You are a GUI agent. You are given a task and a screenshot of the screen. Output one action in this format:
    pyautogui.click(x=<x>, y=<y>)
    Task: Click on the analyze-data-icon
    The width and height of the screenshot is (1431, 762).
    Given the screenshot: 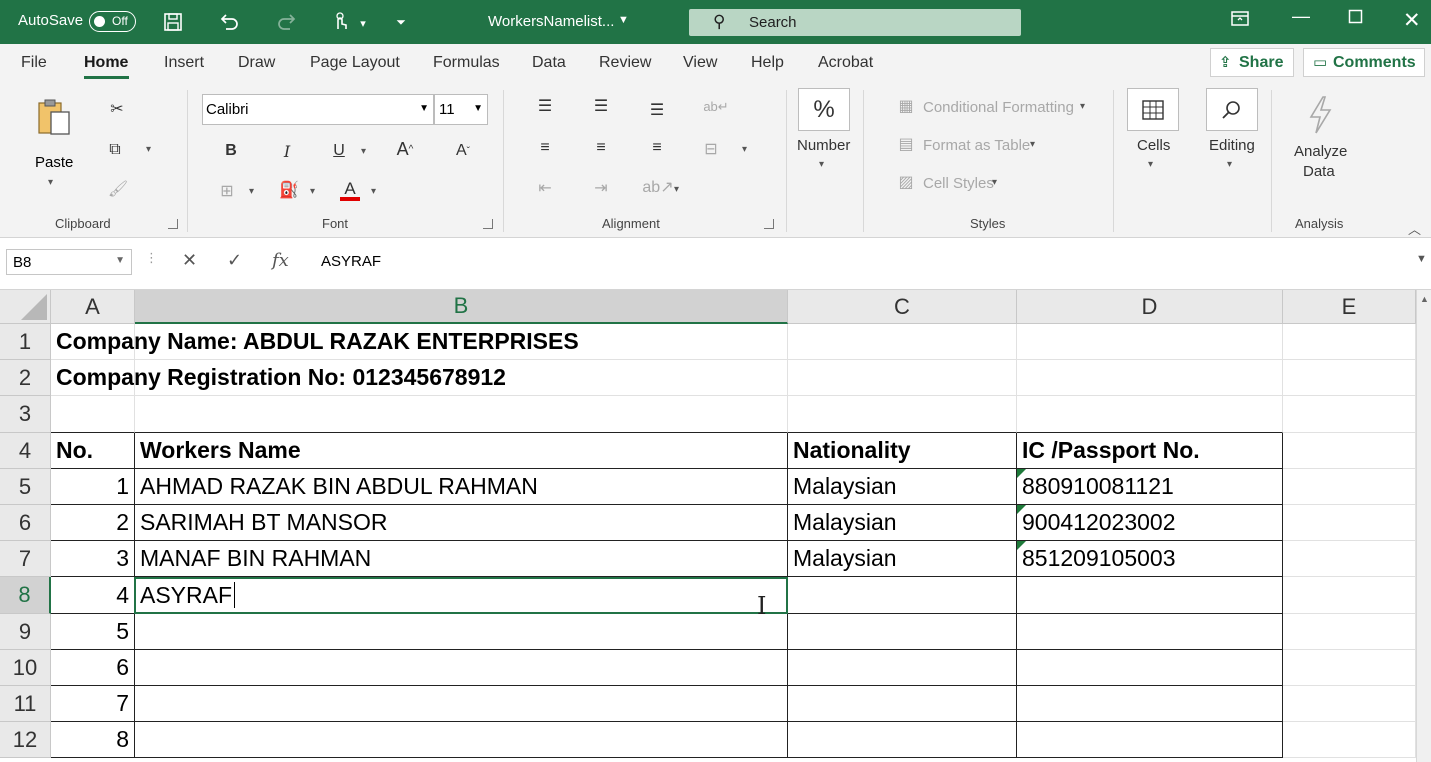 What is the action you would take?
    pyautogui.click(x=1320, y=115)
    